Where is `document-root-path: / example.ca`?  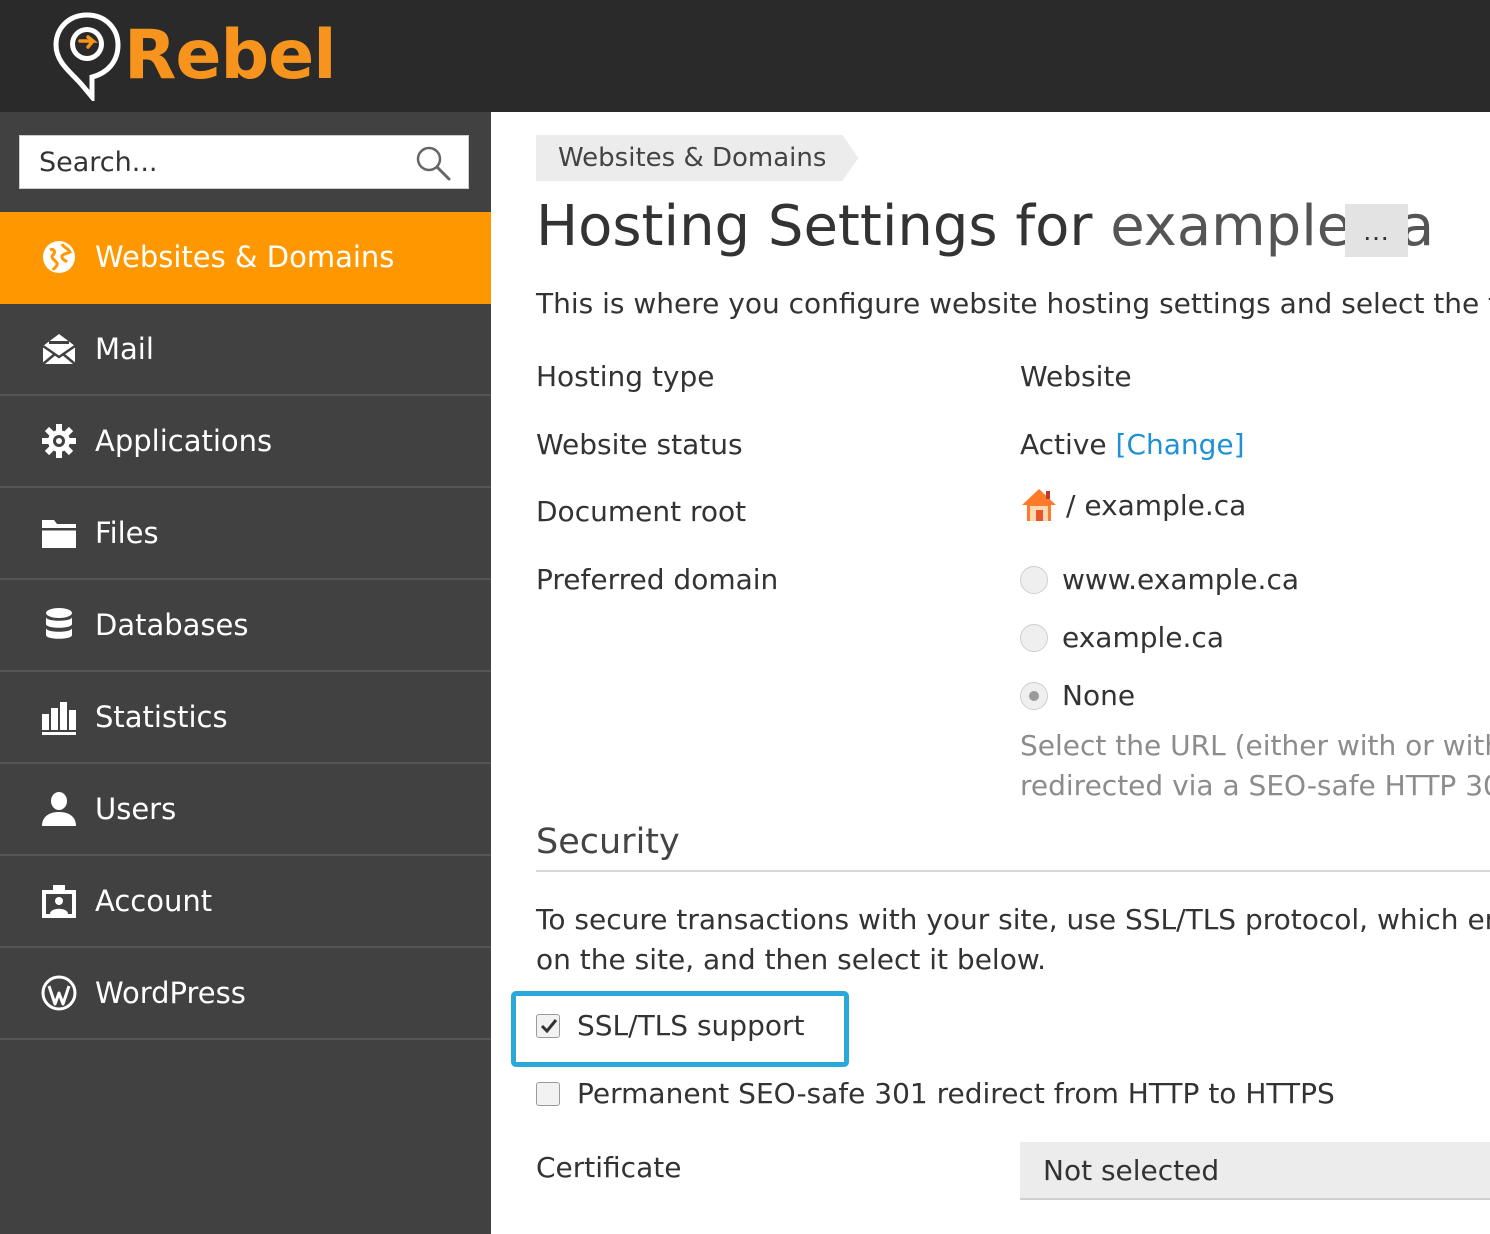
document-root-path: / example.ca is located at coordinates (1156, 505).